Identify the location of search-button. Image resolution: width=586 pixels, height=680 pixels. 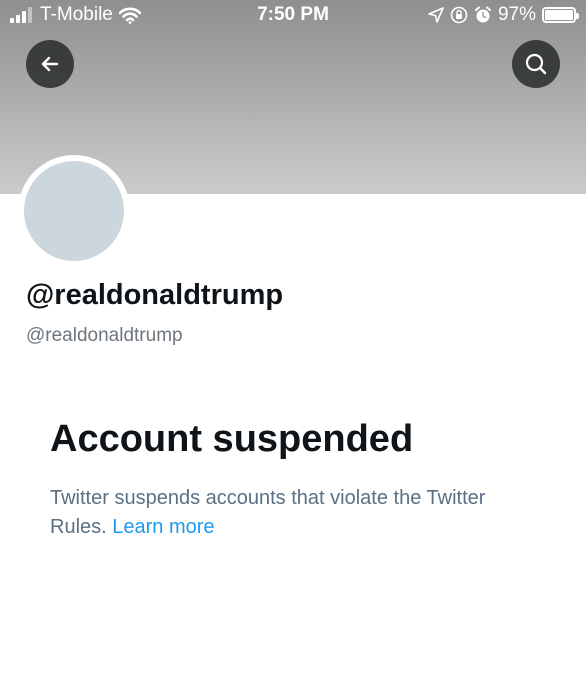
(536, 64).